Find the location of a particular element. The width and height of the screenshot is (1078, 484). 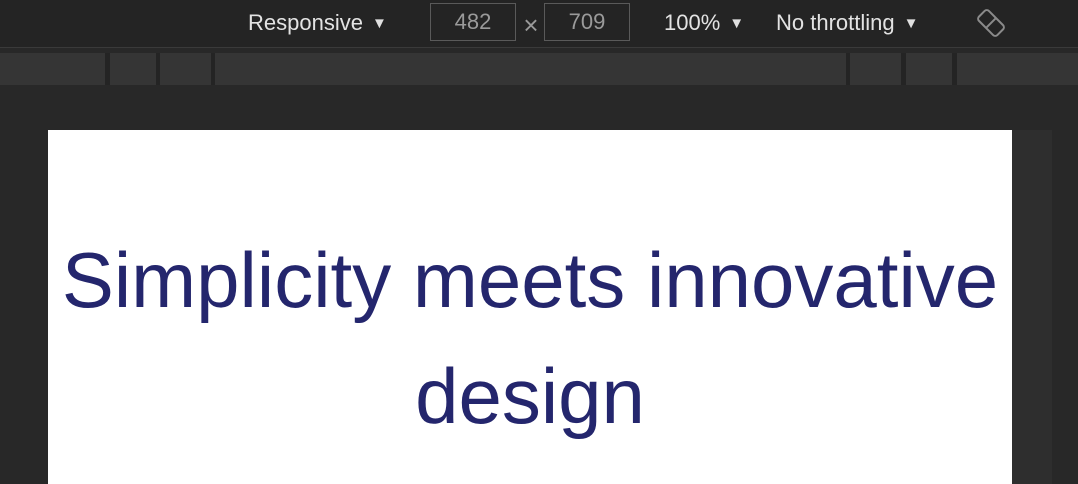

throttle-select: No throttling ▼ is located at coordinates (847, 23).